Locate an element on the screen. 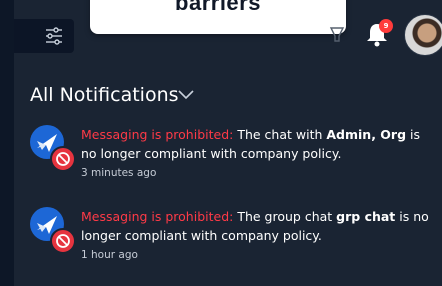 This screenshot has width=442, height=286. timestamp: 3 minutes ago is located at coordinates (119, 173).